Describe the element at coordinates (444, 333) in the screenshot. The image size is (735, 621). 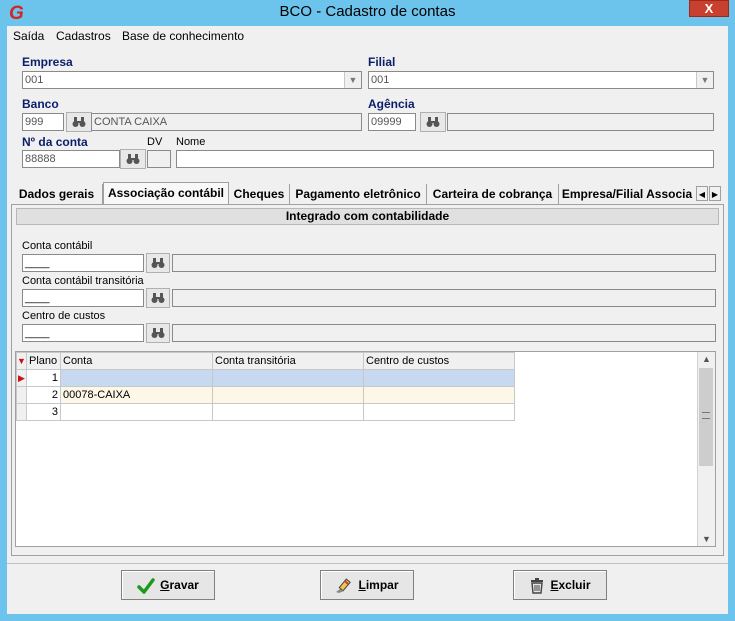
I see `centro-custos-desc` at that location.